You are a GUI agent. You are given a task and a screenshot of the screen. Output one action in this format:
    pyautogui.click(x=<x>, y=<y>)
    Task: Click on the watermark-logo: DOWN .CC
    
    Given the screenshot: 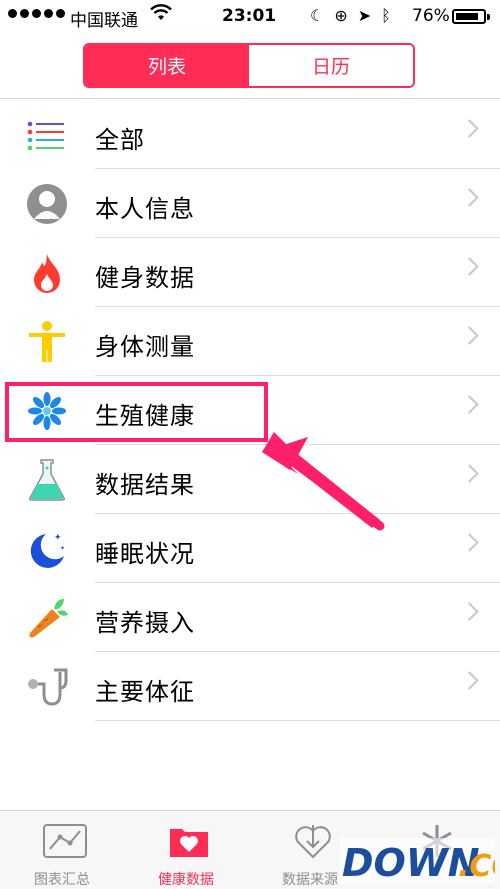 What is the action you would take?
    pyautogui.click(x=420, y=861)
    